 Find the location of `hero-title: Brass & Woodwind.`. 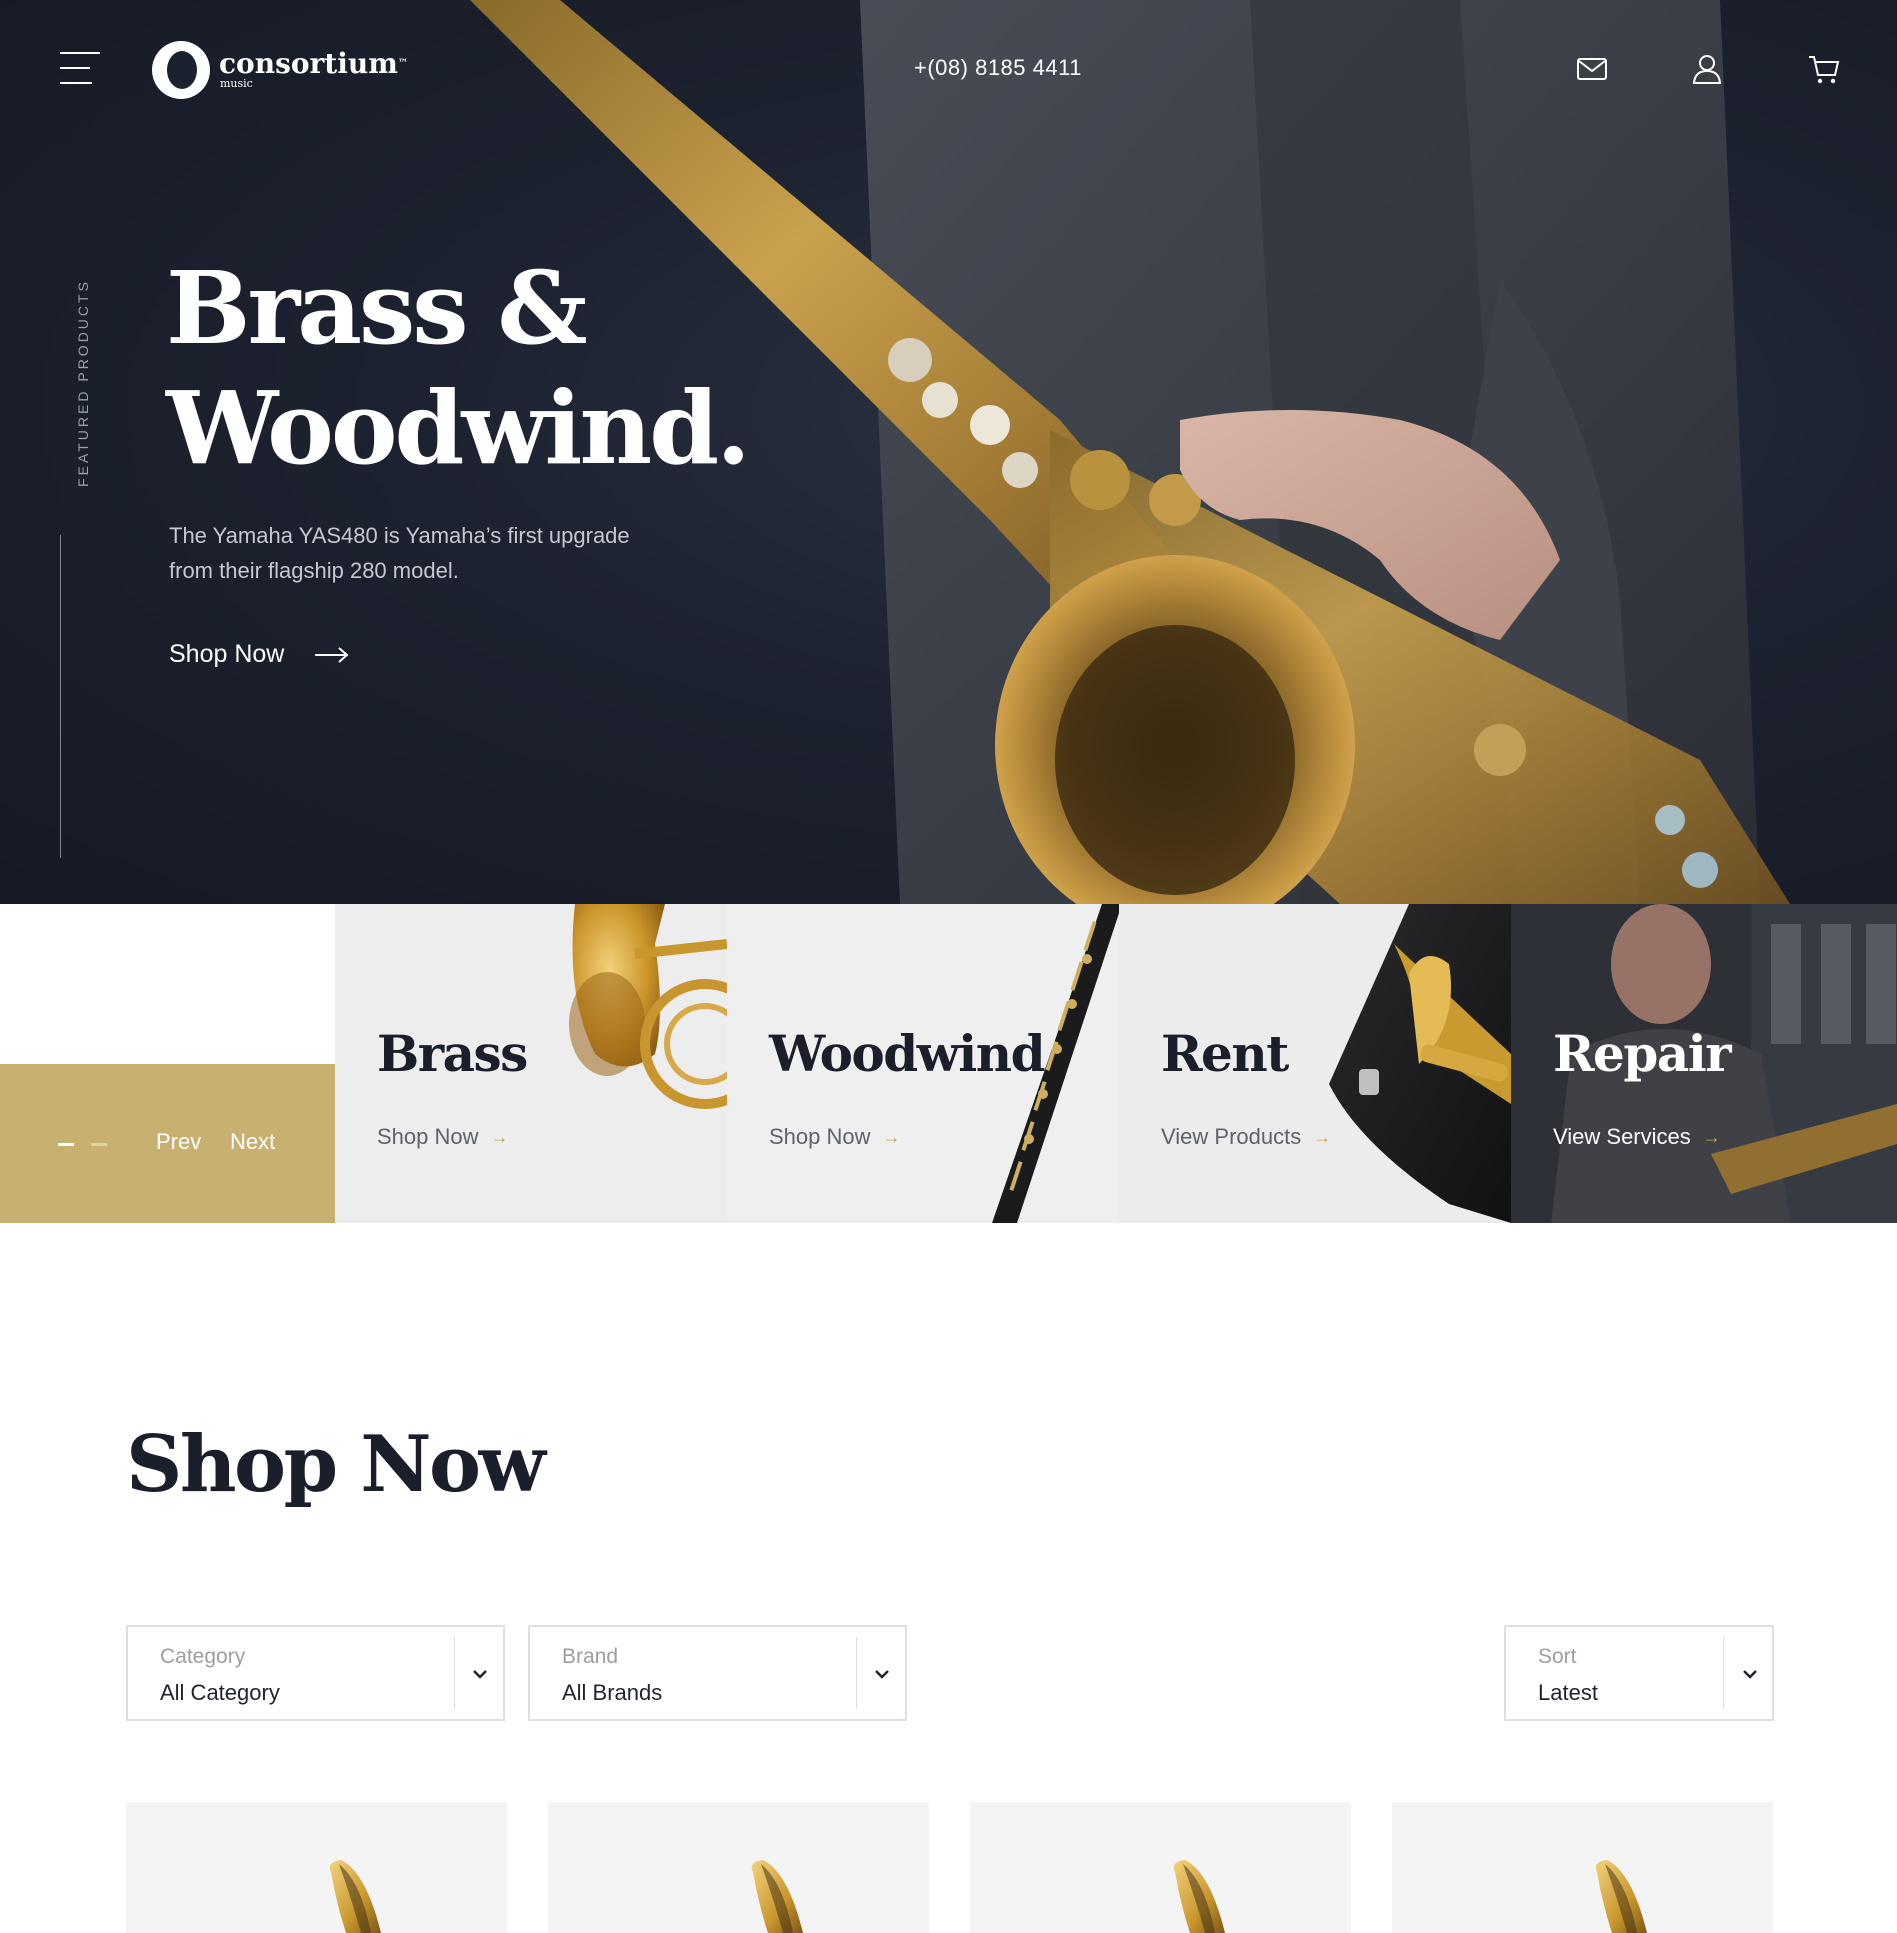

hero-title: Brass & Woodwind. is located at coordinates (458, 368).